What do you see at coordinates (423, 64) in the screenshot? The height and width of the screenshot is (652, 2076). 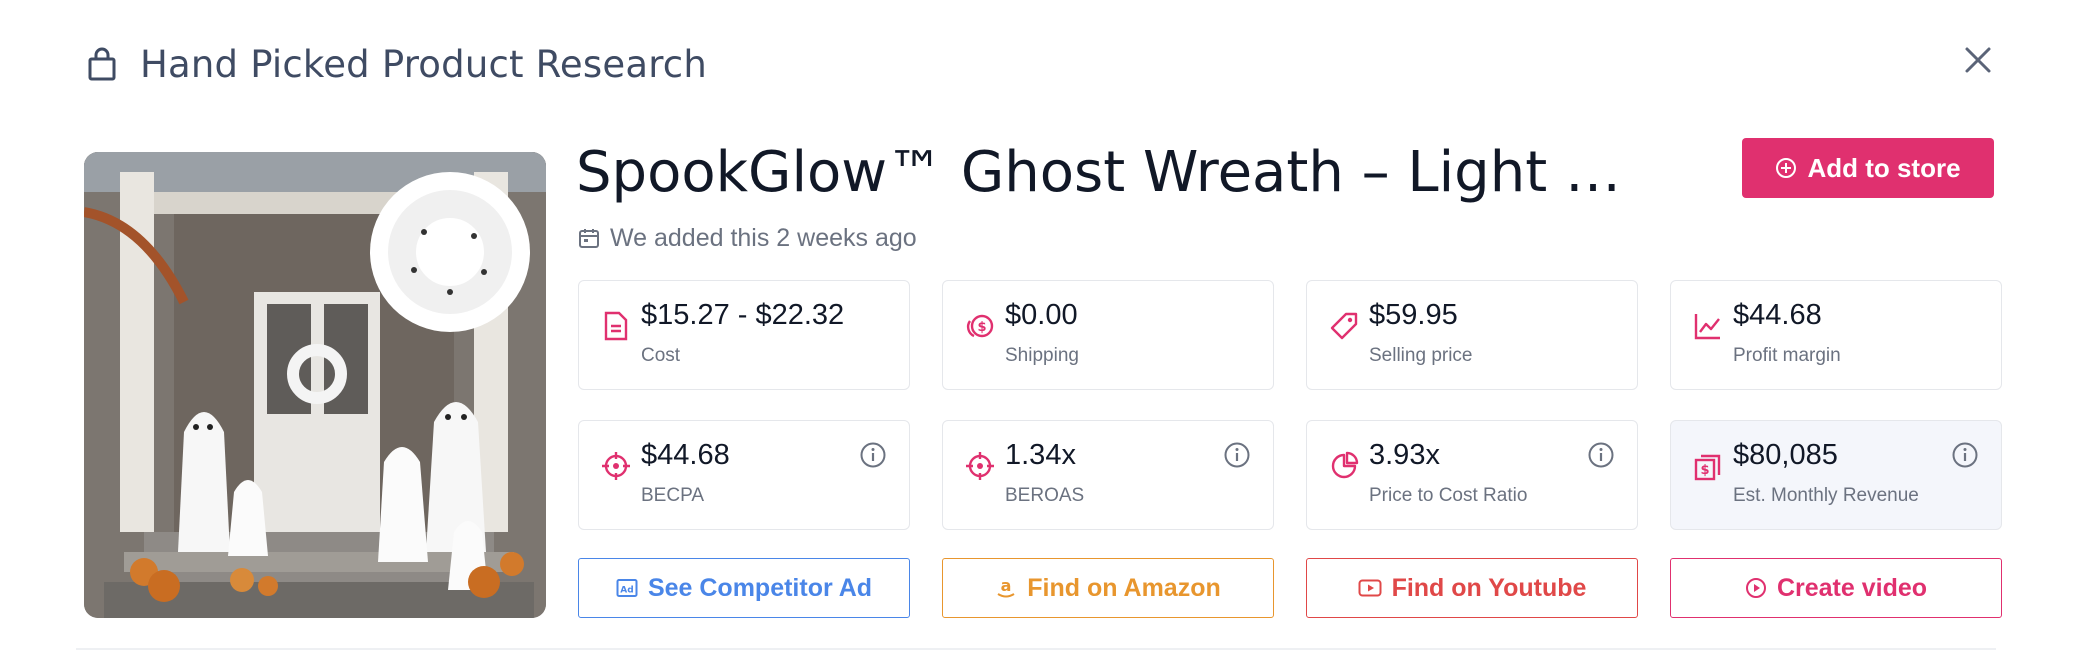 I see `modal-title: Hand Picked Product Research` at bounding box center [423, 64].